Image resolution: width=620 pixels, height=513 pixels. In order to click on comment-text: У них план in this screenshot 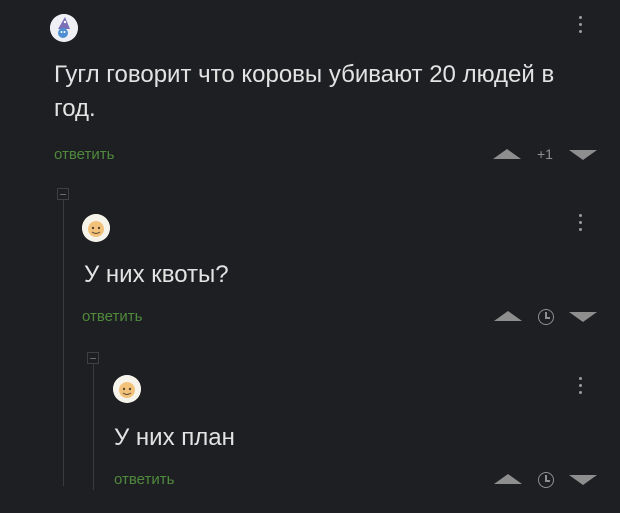, I will do `click(174, 437)`.